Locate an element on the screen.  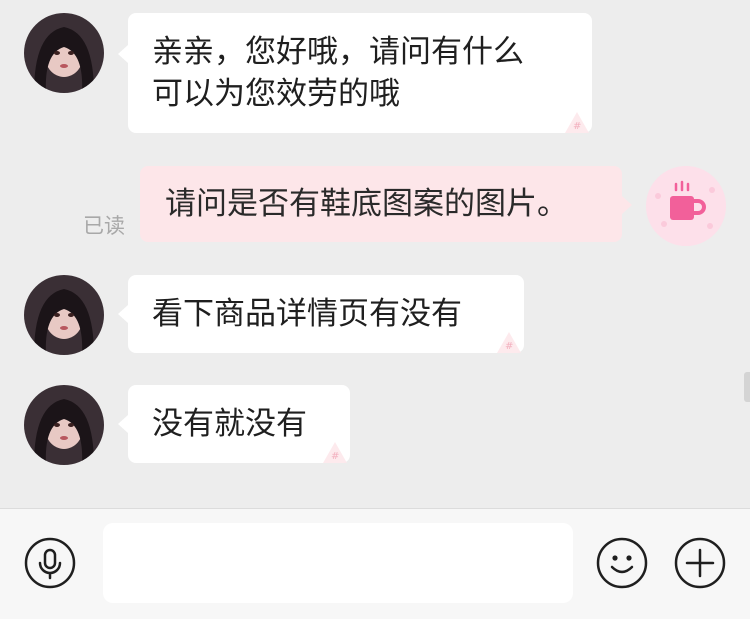
microphone-icon is located at coordinates (50, 563).